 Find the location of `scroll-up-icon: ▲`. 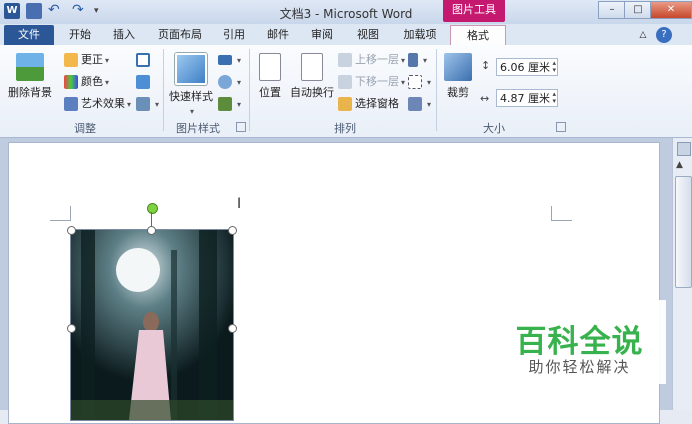

scroll-up-icon: ▲ is located at coordinates (679, 165).